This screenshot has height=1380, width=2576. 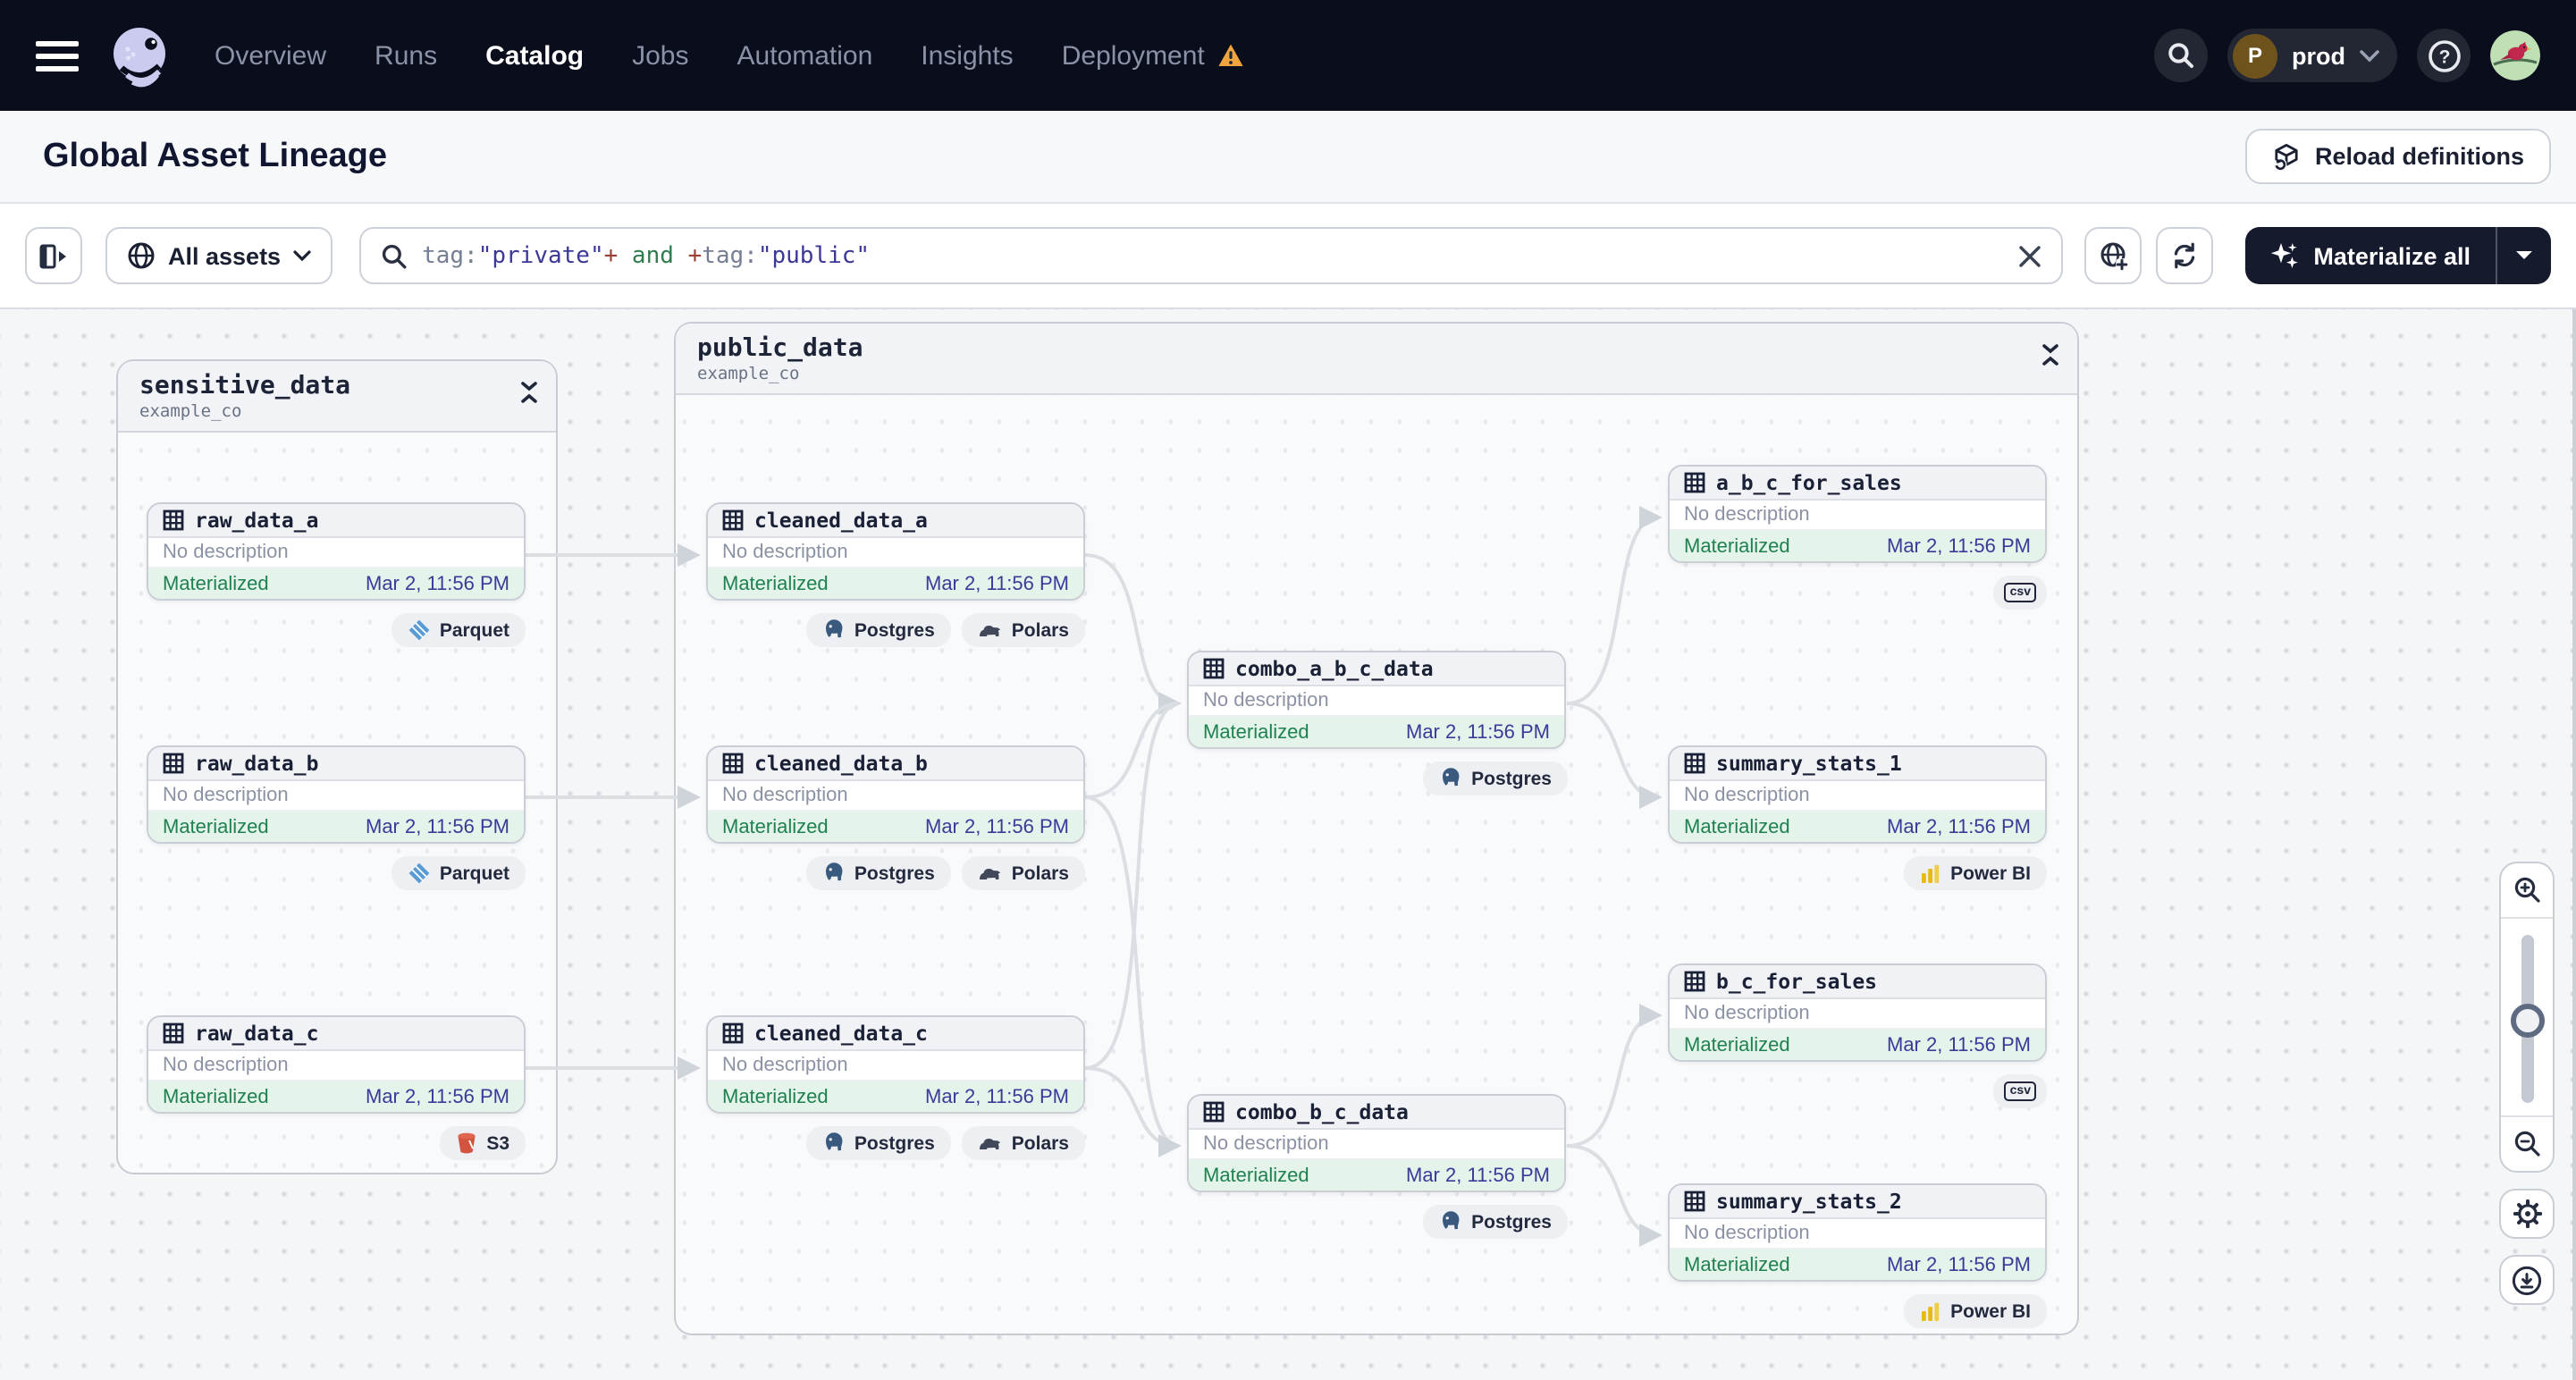 I want to click on kind-badge-powerbi: Power BI, so click(x=1976, y=873).